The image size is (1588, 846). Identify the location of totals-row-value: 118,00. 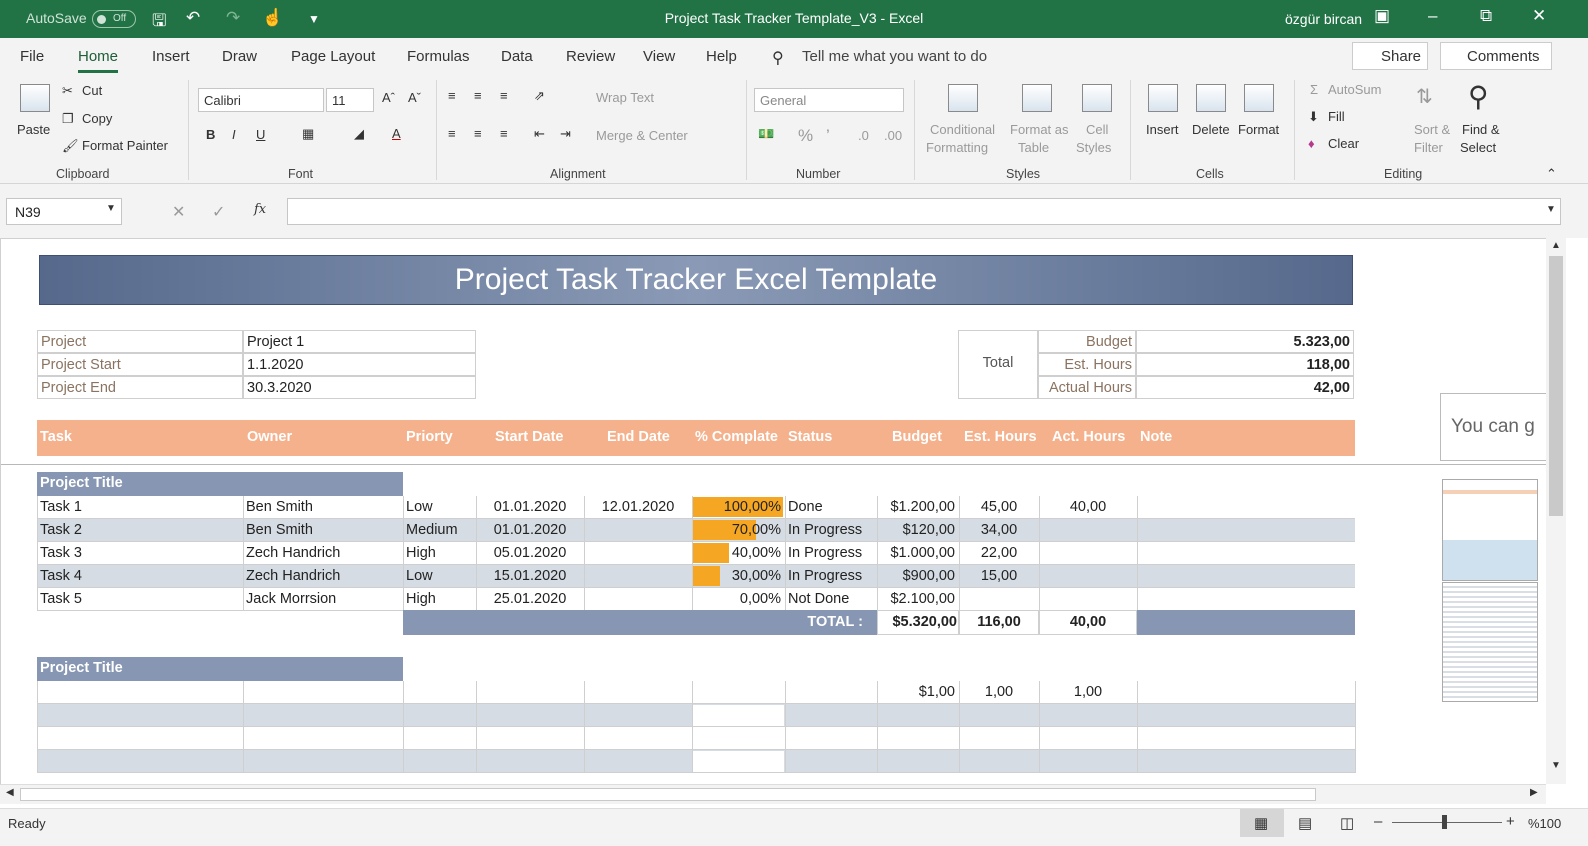
(1245, 364).